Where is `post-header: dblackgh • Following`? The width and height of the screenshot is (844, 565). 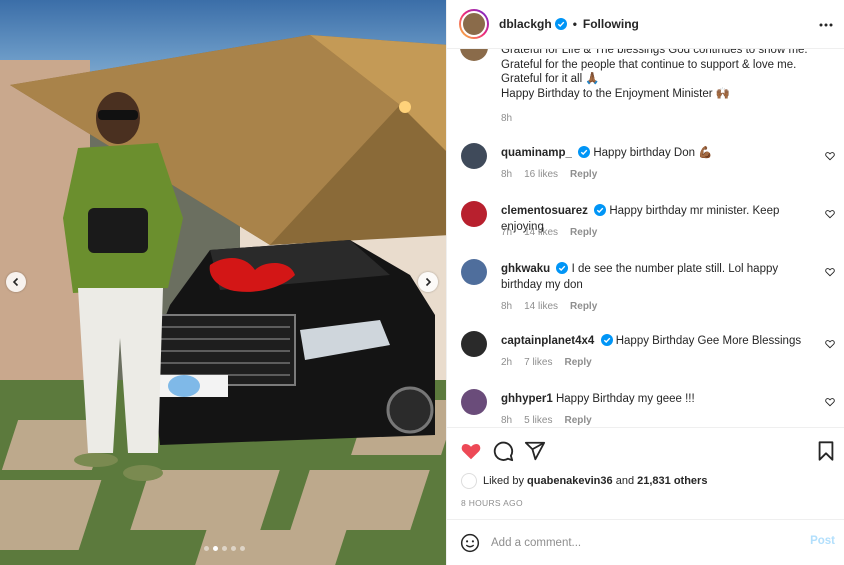 post-header: dblackgh • Following is located at coordinates (645, 24).